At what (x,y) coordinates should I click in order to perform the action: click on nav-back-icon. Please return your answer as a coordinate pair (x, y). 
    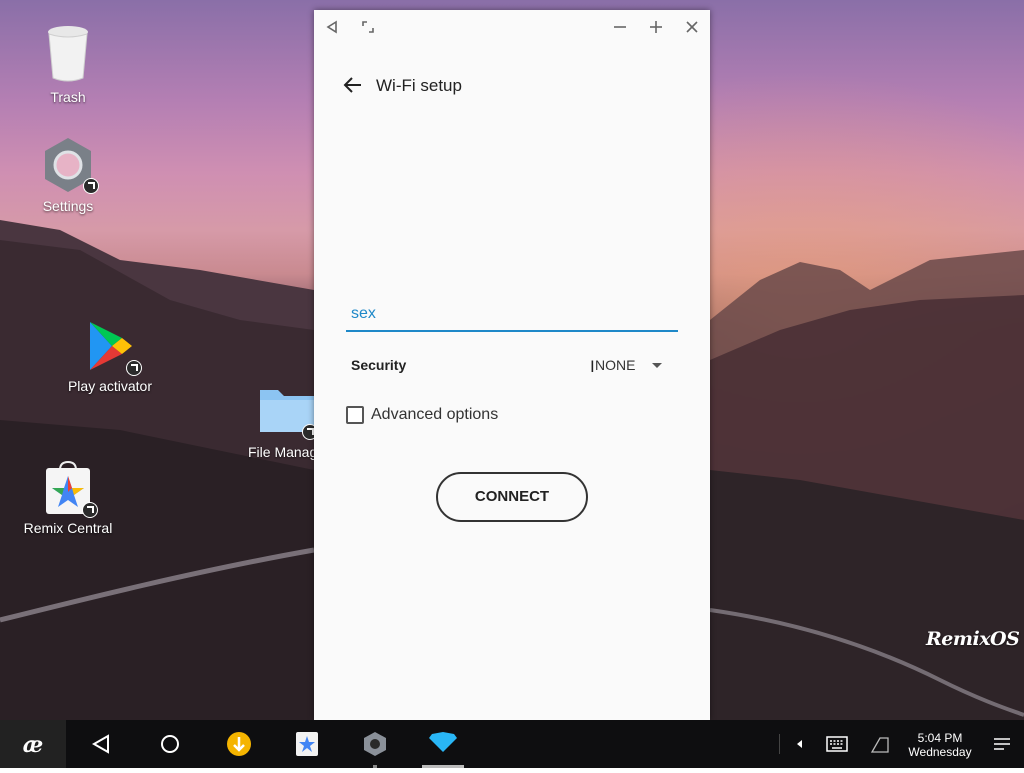
    Looking at the image, I should click on (100, 744).